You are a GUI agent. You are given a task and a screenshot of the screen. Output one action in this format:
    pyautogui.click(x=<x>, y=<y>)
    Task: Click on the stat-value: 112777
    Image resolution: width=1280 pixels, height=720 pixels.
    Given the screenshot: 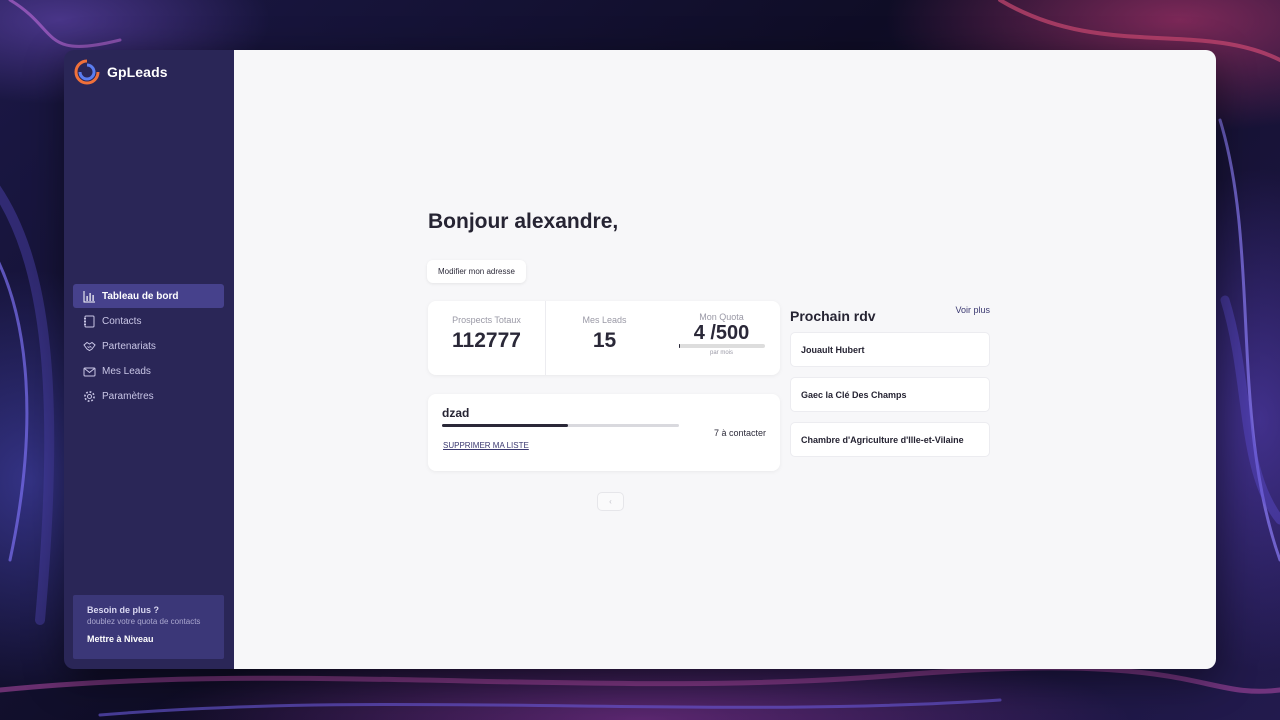 What is the action you would take?
    pyautogui.click(x=486, y=340)
    